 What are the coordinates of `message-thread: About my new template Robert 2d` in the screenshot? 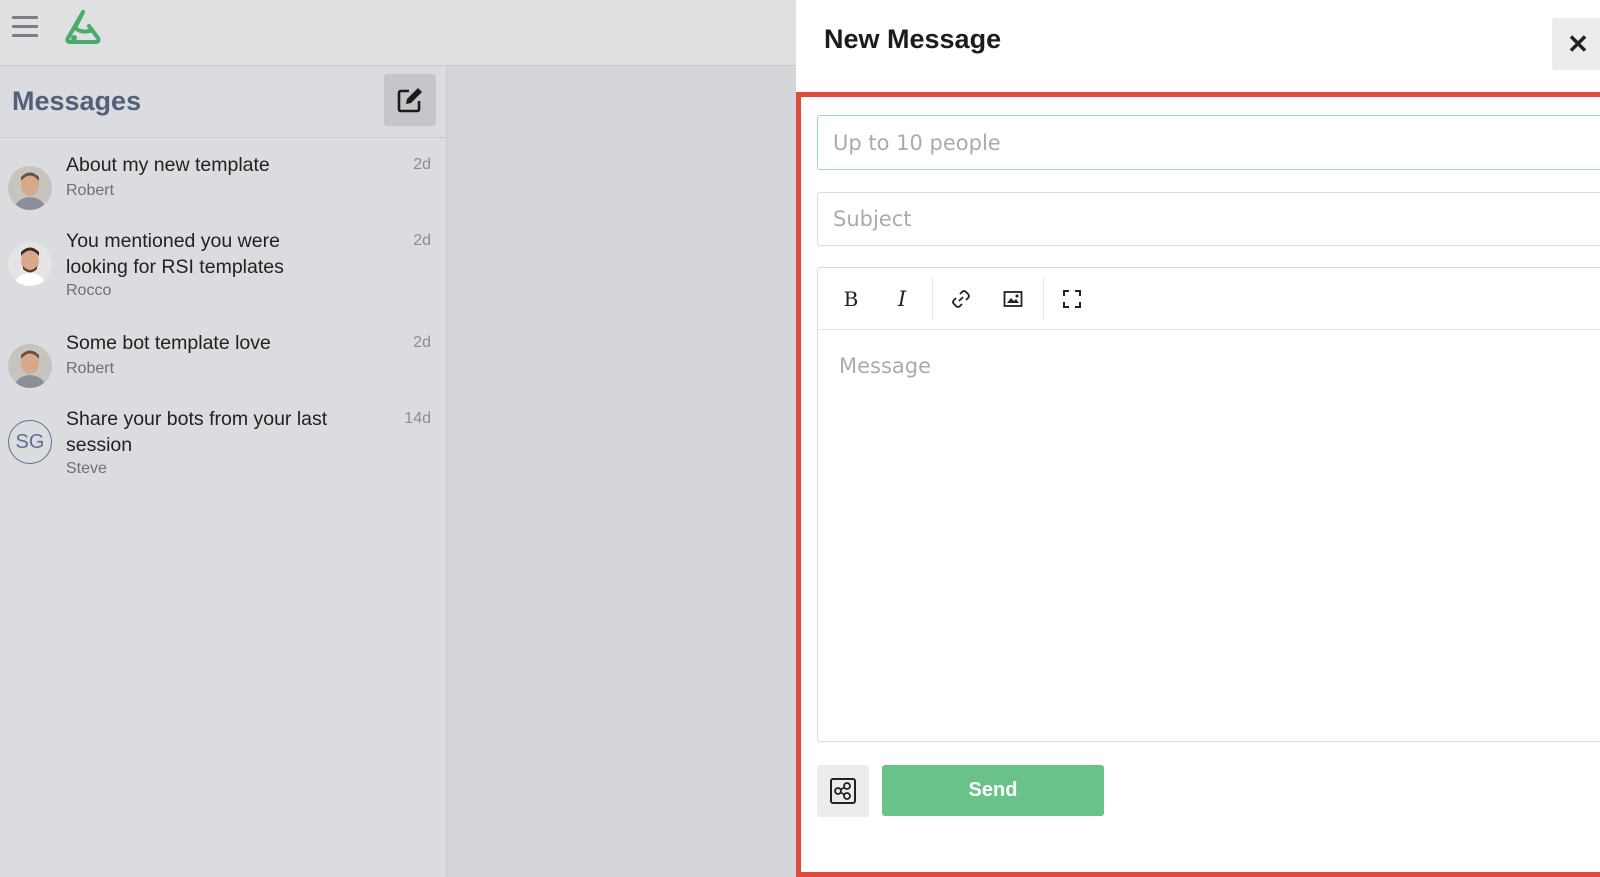 It's located at (223, 182).